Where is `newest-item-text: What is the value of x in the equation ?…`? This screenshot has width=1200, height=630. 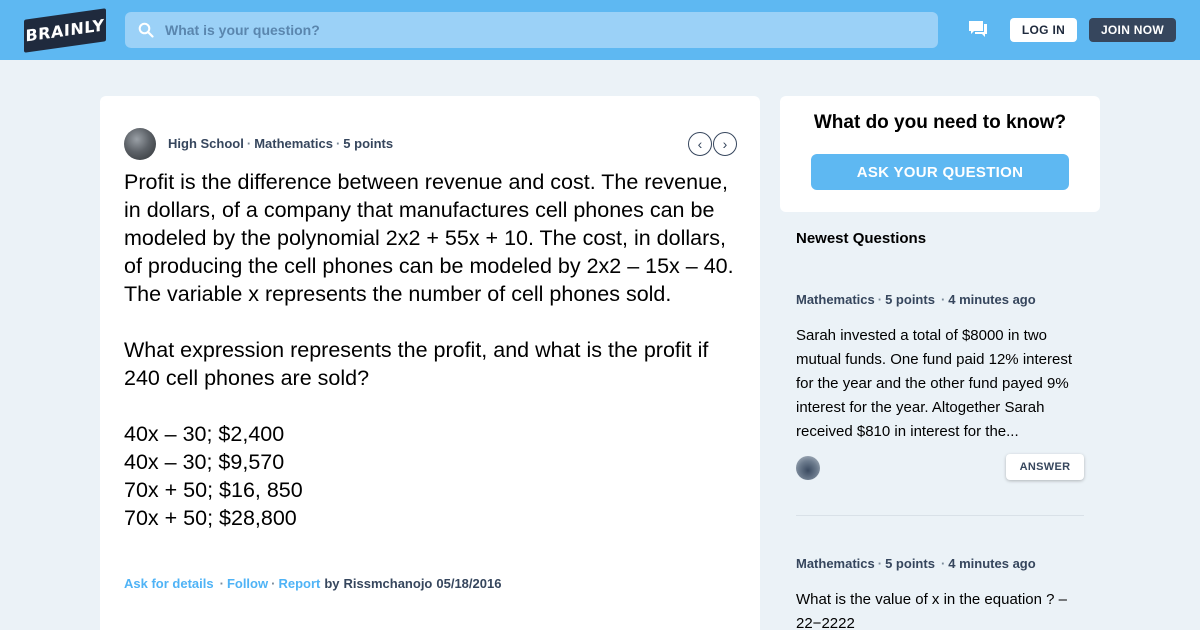 newest-item-text: What is the value of x in the equation ?… is located at coordinates (942, 609).